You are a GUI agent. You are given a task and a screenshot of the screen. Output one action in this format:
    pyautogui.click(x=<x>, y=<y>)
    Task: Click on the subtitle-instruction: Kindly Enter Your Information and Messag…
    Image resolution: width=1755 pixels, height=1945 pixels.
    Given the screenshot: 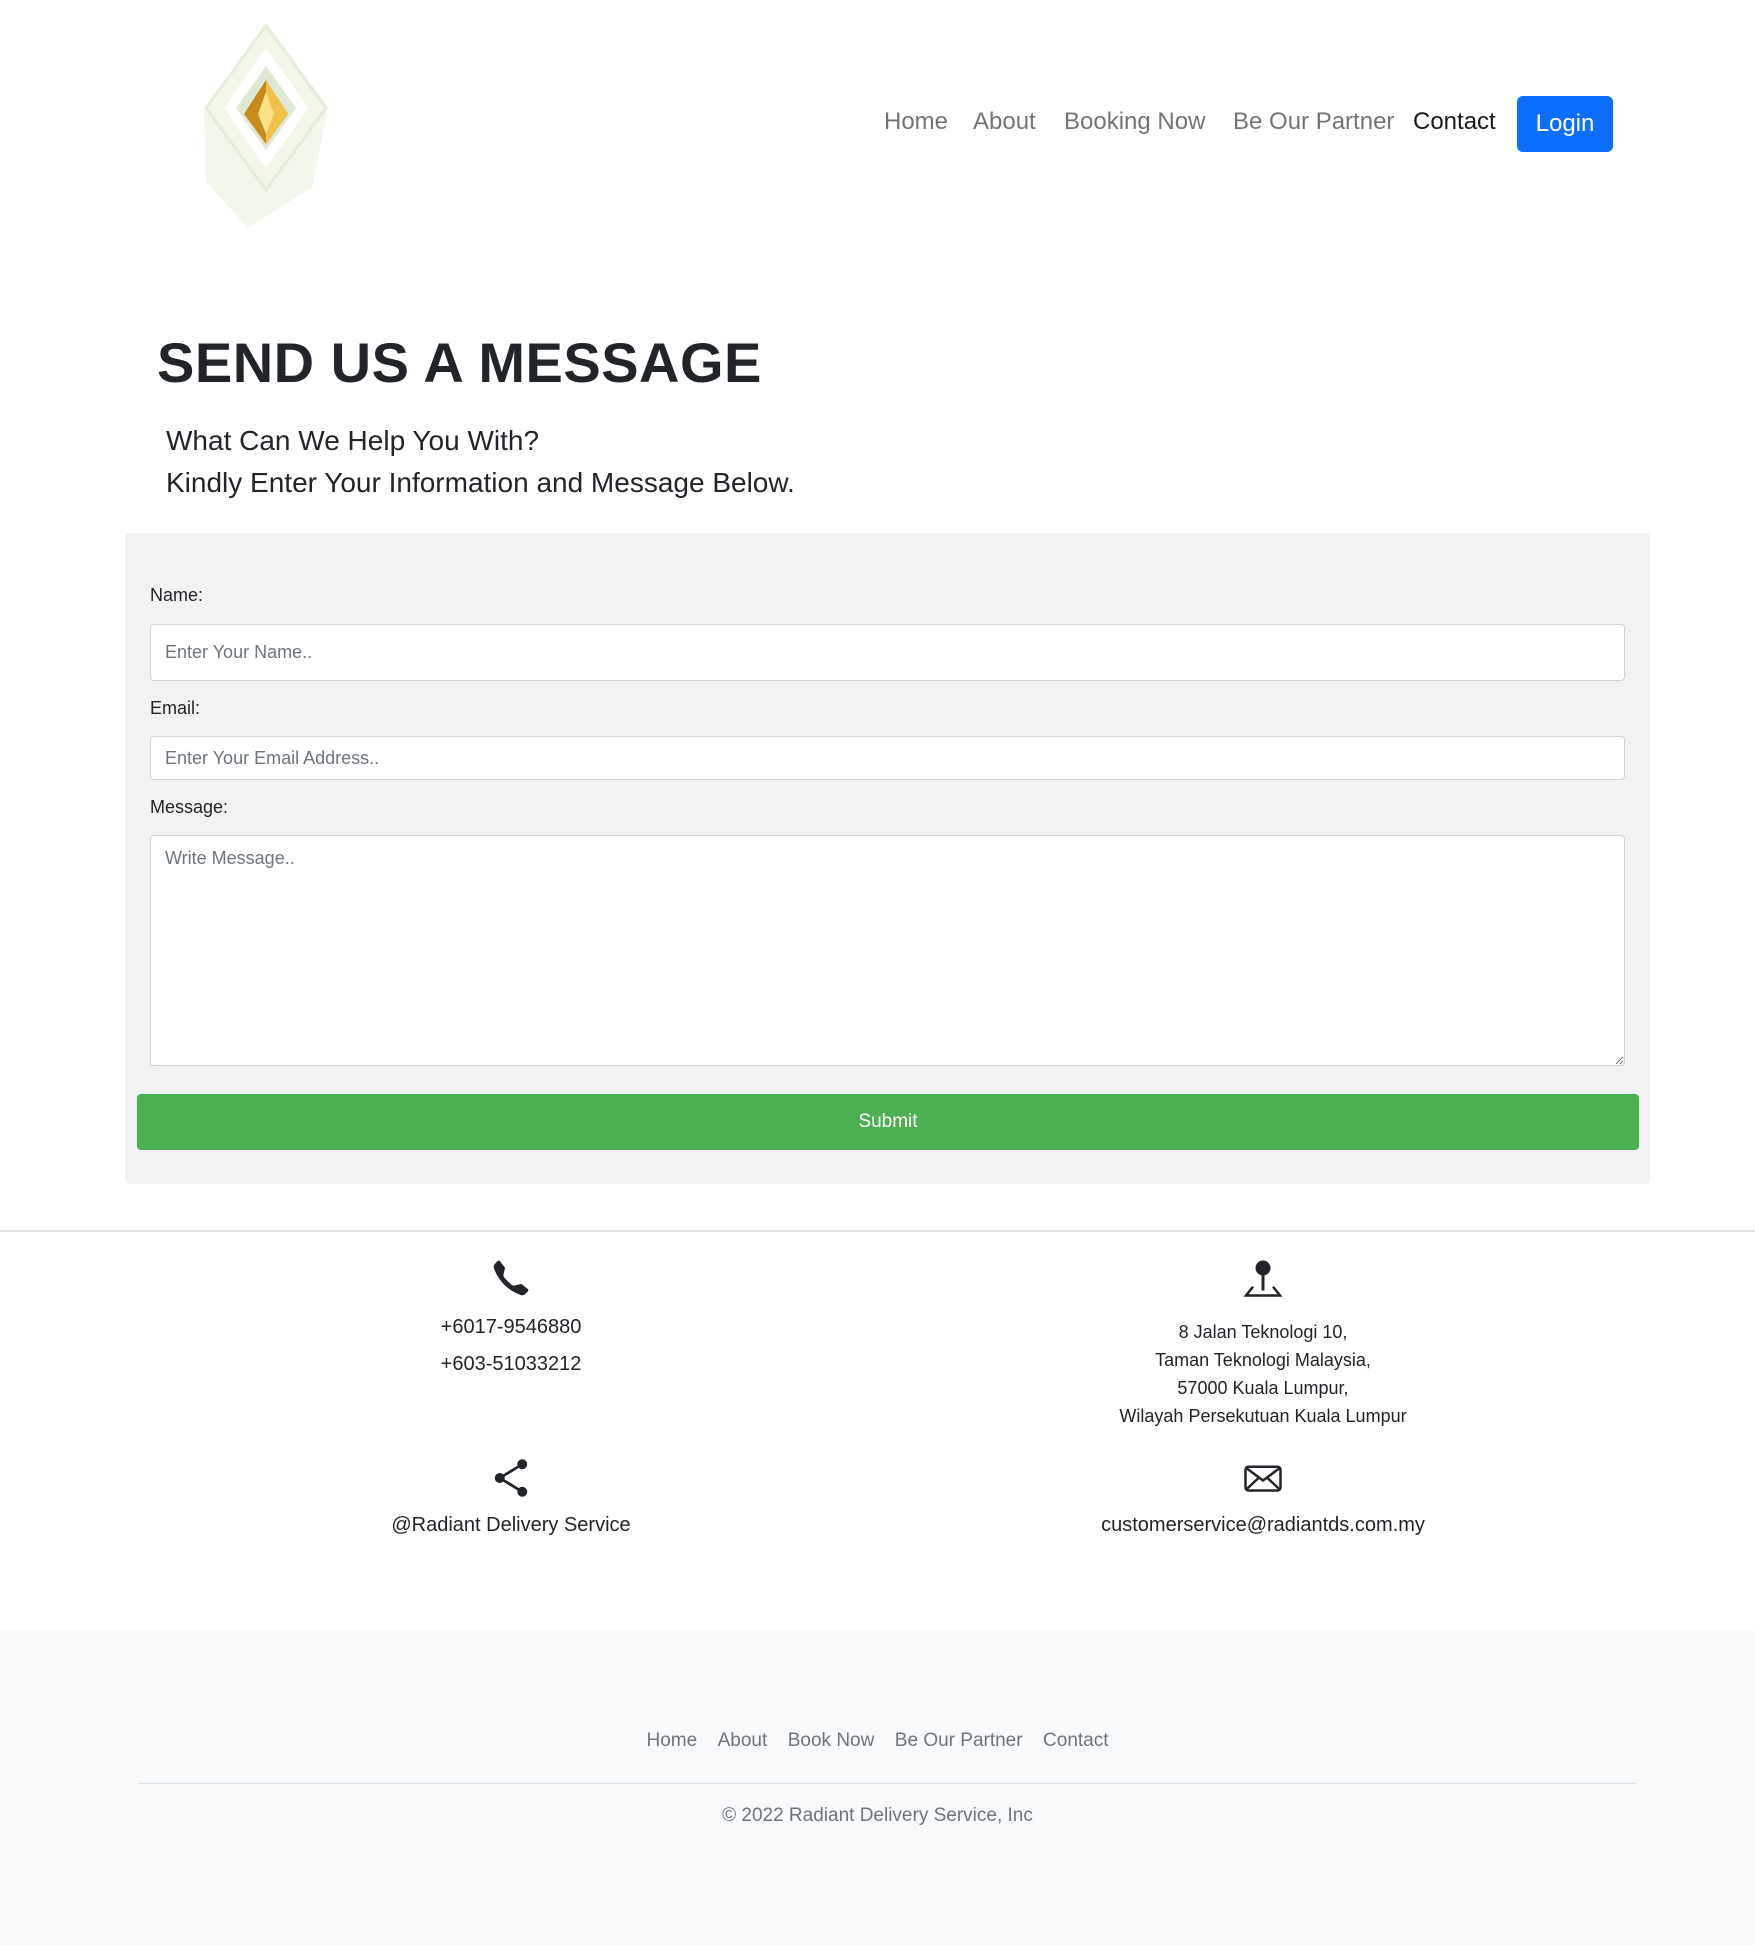 What is the action you would take?
    pyautogui.click(x=480, y=482)
    